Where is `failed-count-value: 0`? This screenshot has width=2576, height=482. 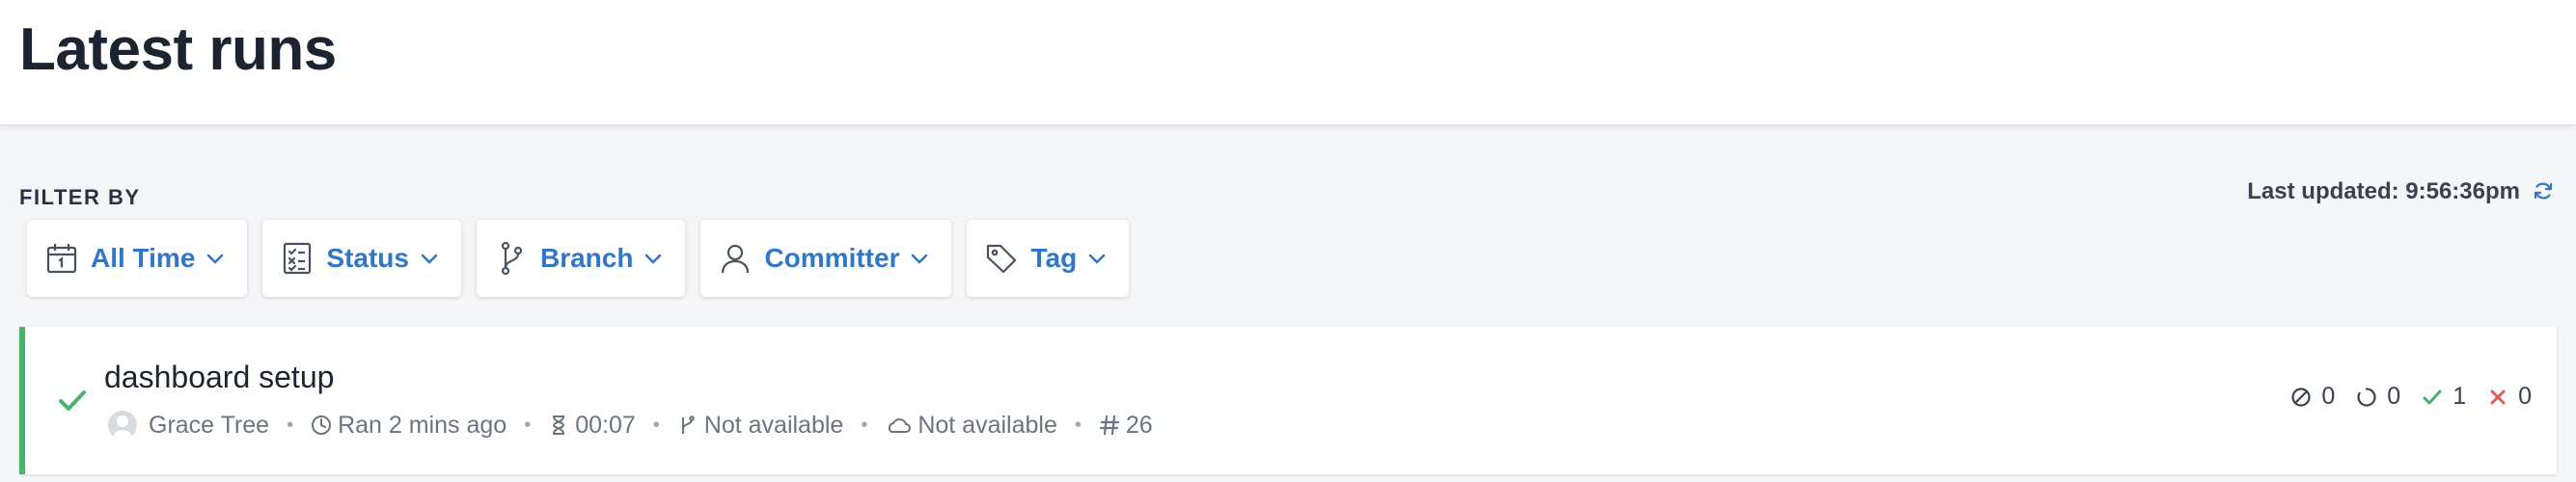
failed-count-value: 0 is located at coordinates (2525, 396).